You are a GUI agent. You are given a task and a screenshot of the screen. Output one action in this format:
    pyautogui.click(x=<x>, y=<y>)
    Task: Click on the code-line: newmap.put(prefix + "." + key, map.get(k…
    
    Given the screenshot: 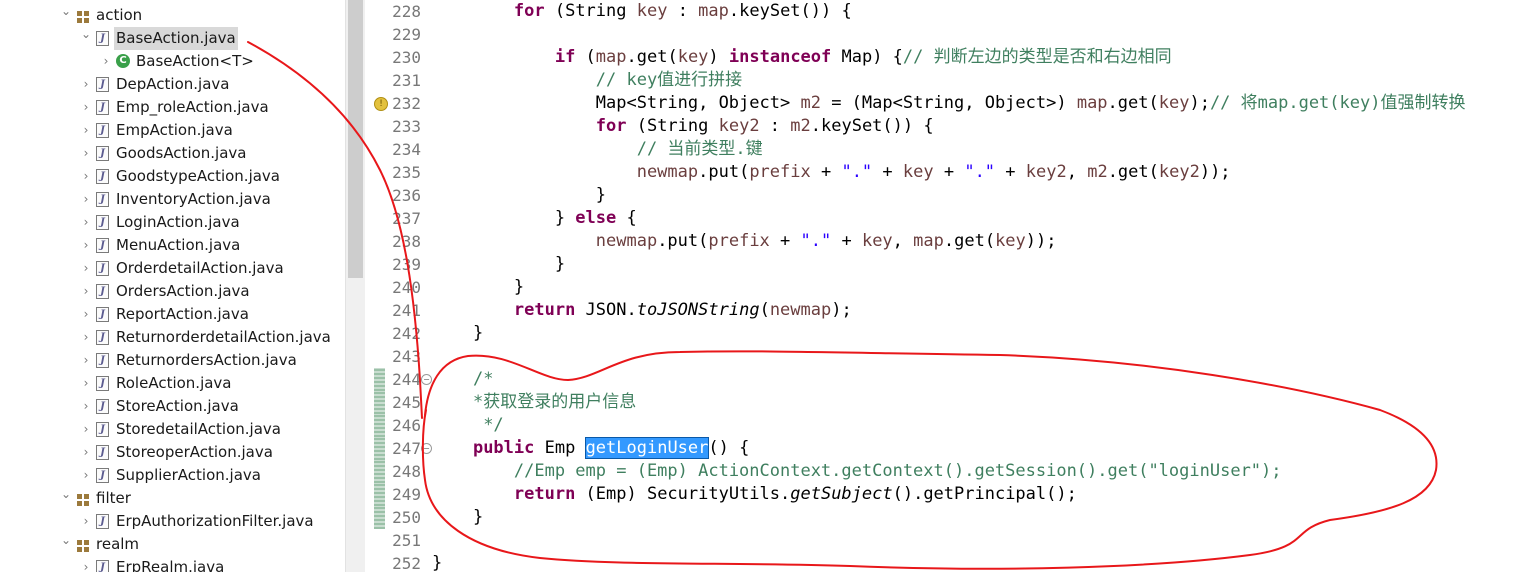 What is the action you would take?
    pyautogui.click(x=744, y=241)
    